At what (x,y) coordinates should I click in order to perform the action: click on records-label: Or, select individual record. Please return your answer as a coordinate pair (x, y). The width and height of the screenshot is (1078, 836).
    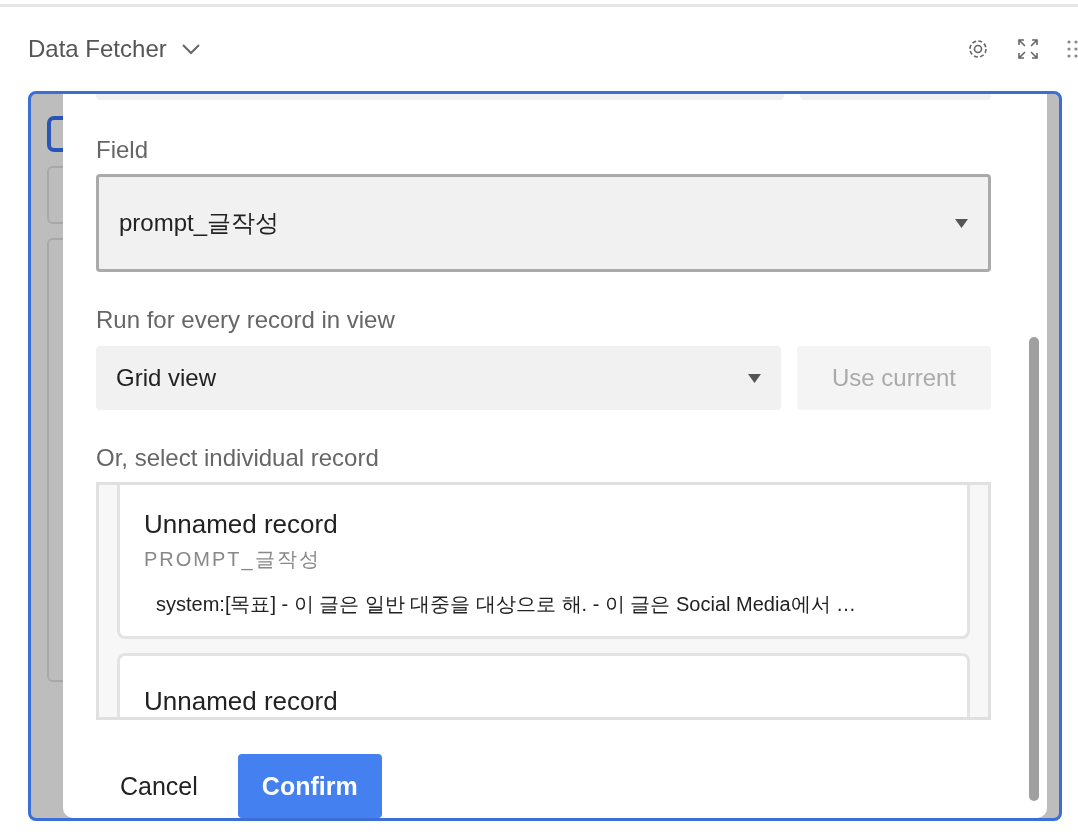
    Looking at the image, I should click on (238, 458).